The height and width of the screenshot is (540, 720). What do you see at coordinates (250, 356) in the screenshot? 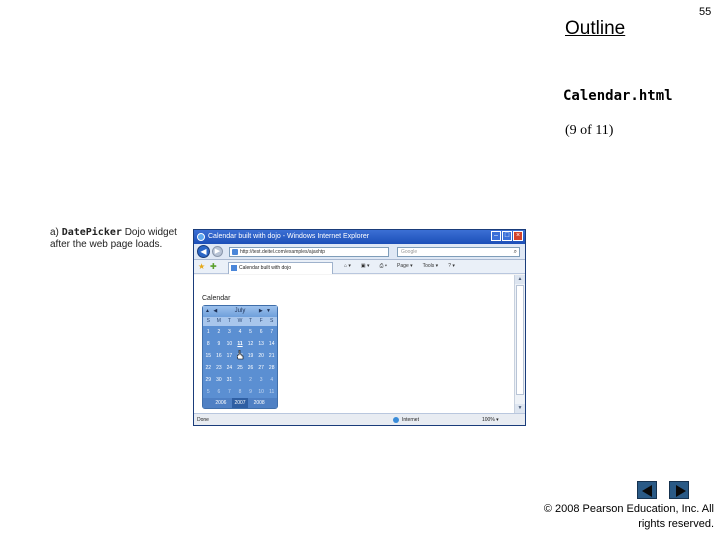
I see `calendar-day: 19` at bounding box center [250, 356].